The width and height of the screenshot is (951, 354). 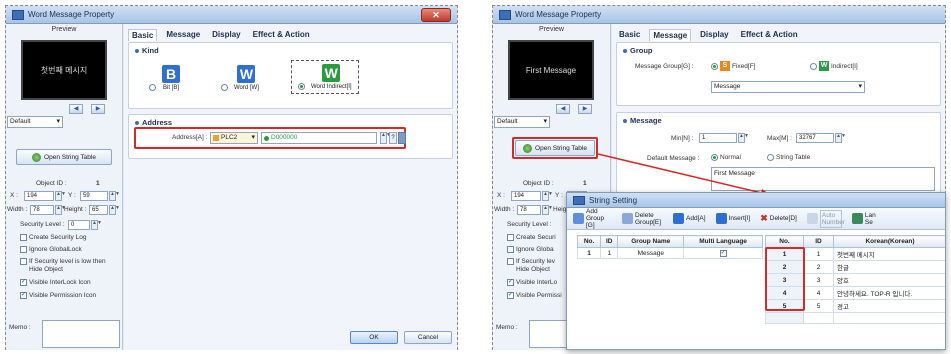 What do you see at coordinates (385, 138) in the screenshot?
I see `address-spinner: ▲▼` at bounding box center [385, 138].